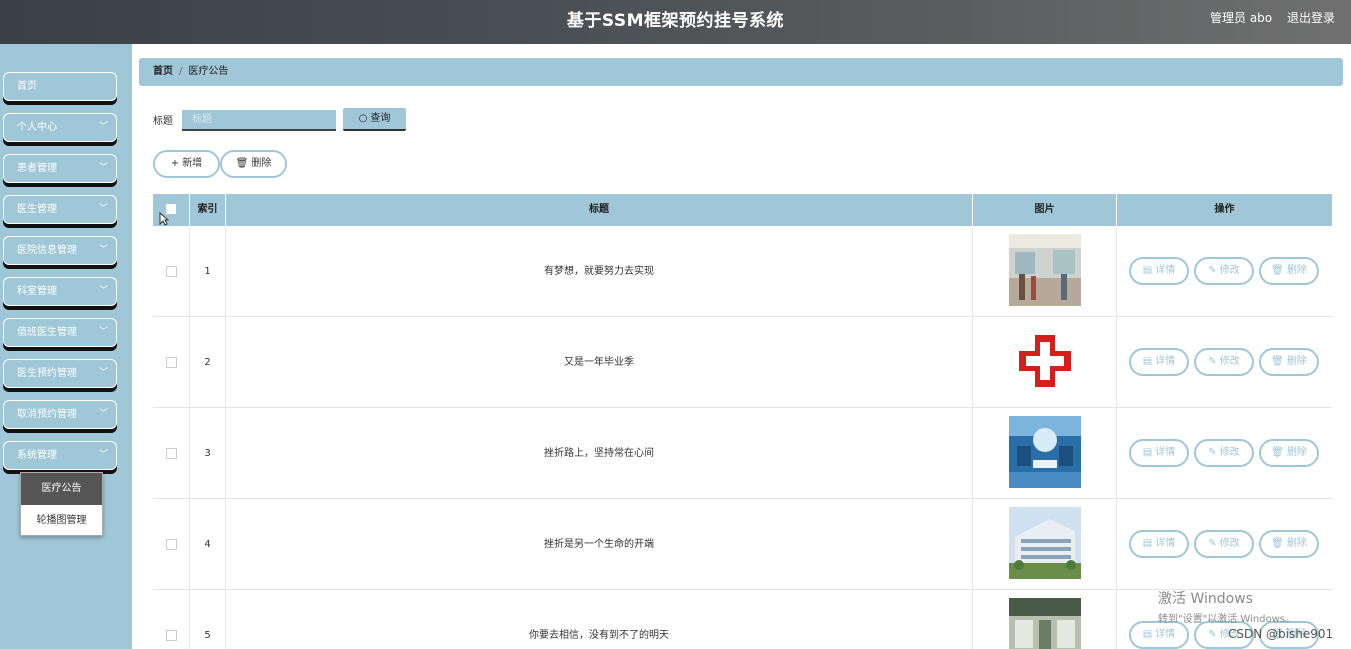 The image size is (1351, 649). I want to click on row-title: 挫折是另一个生命的开端, so click(599, 544).